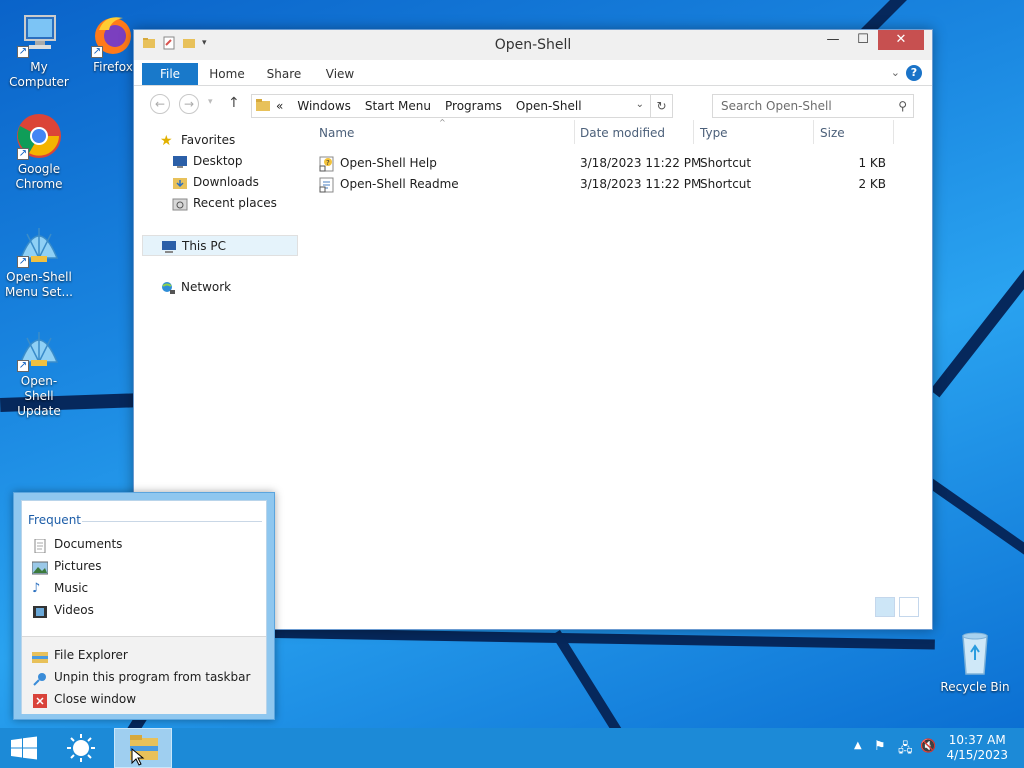 The height and width of the screenshot is (768, 1024). What do you see at coordinates (714, 135) in the screenshot?
I see `column-header-type: Type` at bounding box center [714, 135].